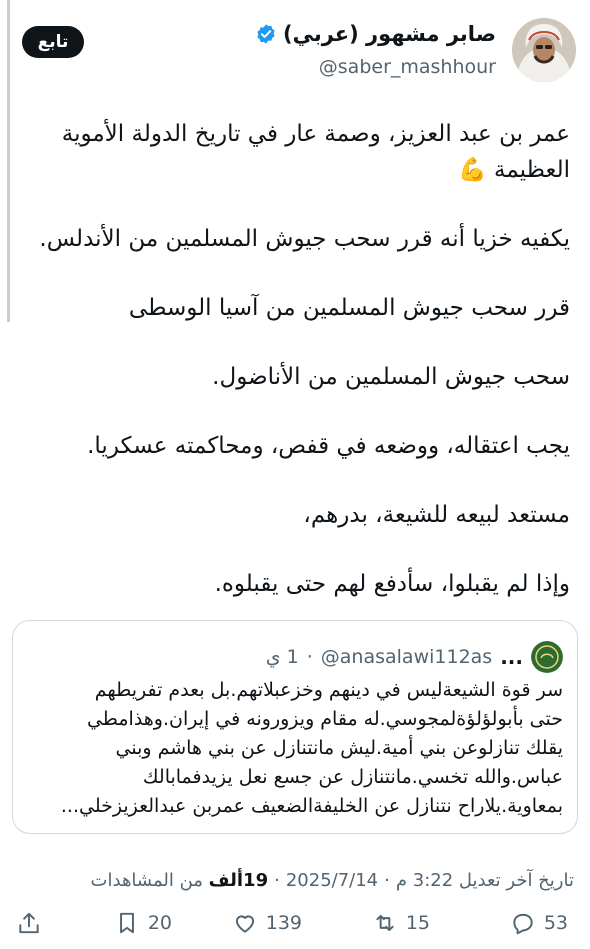  I want to click on quoted-tweet-time: 1 ي, so click(282, 657).